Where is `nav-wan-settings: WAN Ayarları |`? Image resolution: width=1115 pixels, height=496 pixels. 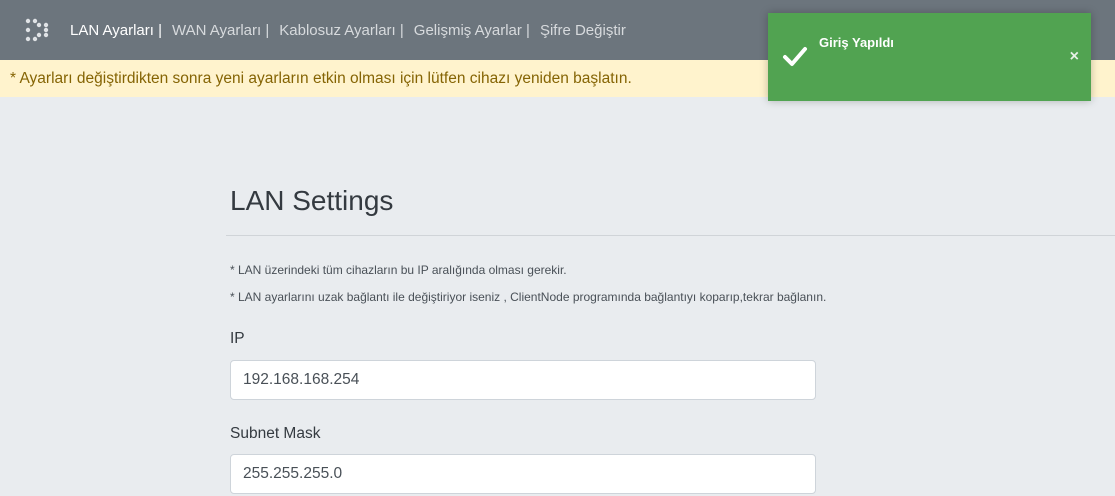 nav-wan-settings: WAN Ayarları | is located at coordinates (220, 30).